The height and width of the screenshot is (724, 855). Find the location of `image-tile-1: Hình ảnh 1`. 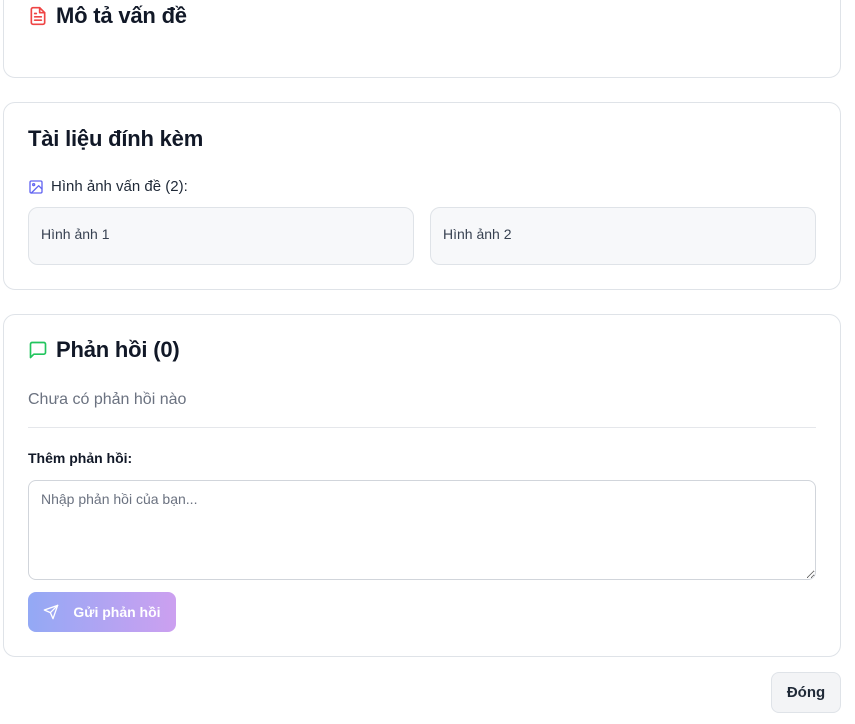

image-tile-1: Hình ảnh 1 is located at coordinates (221, 236).